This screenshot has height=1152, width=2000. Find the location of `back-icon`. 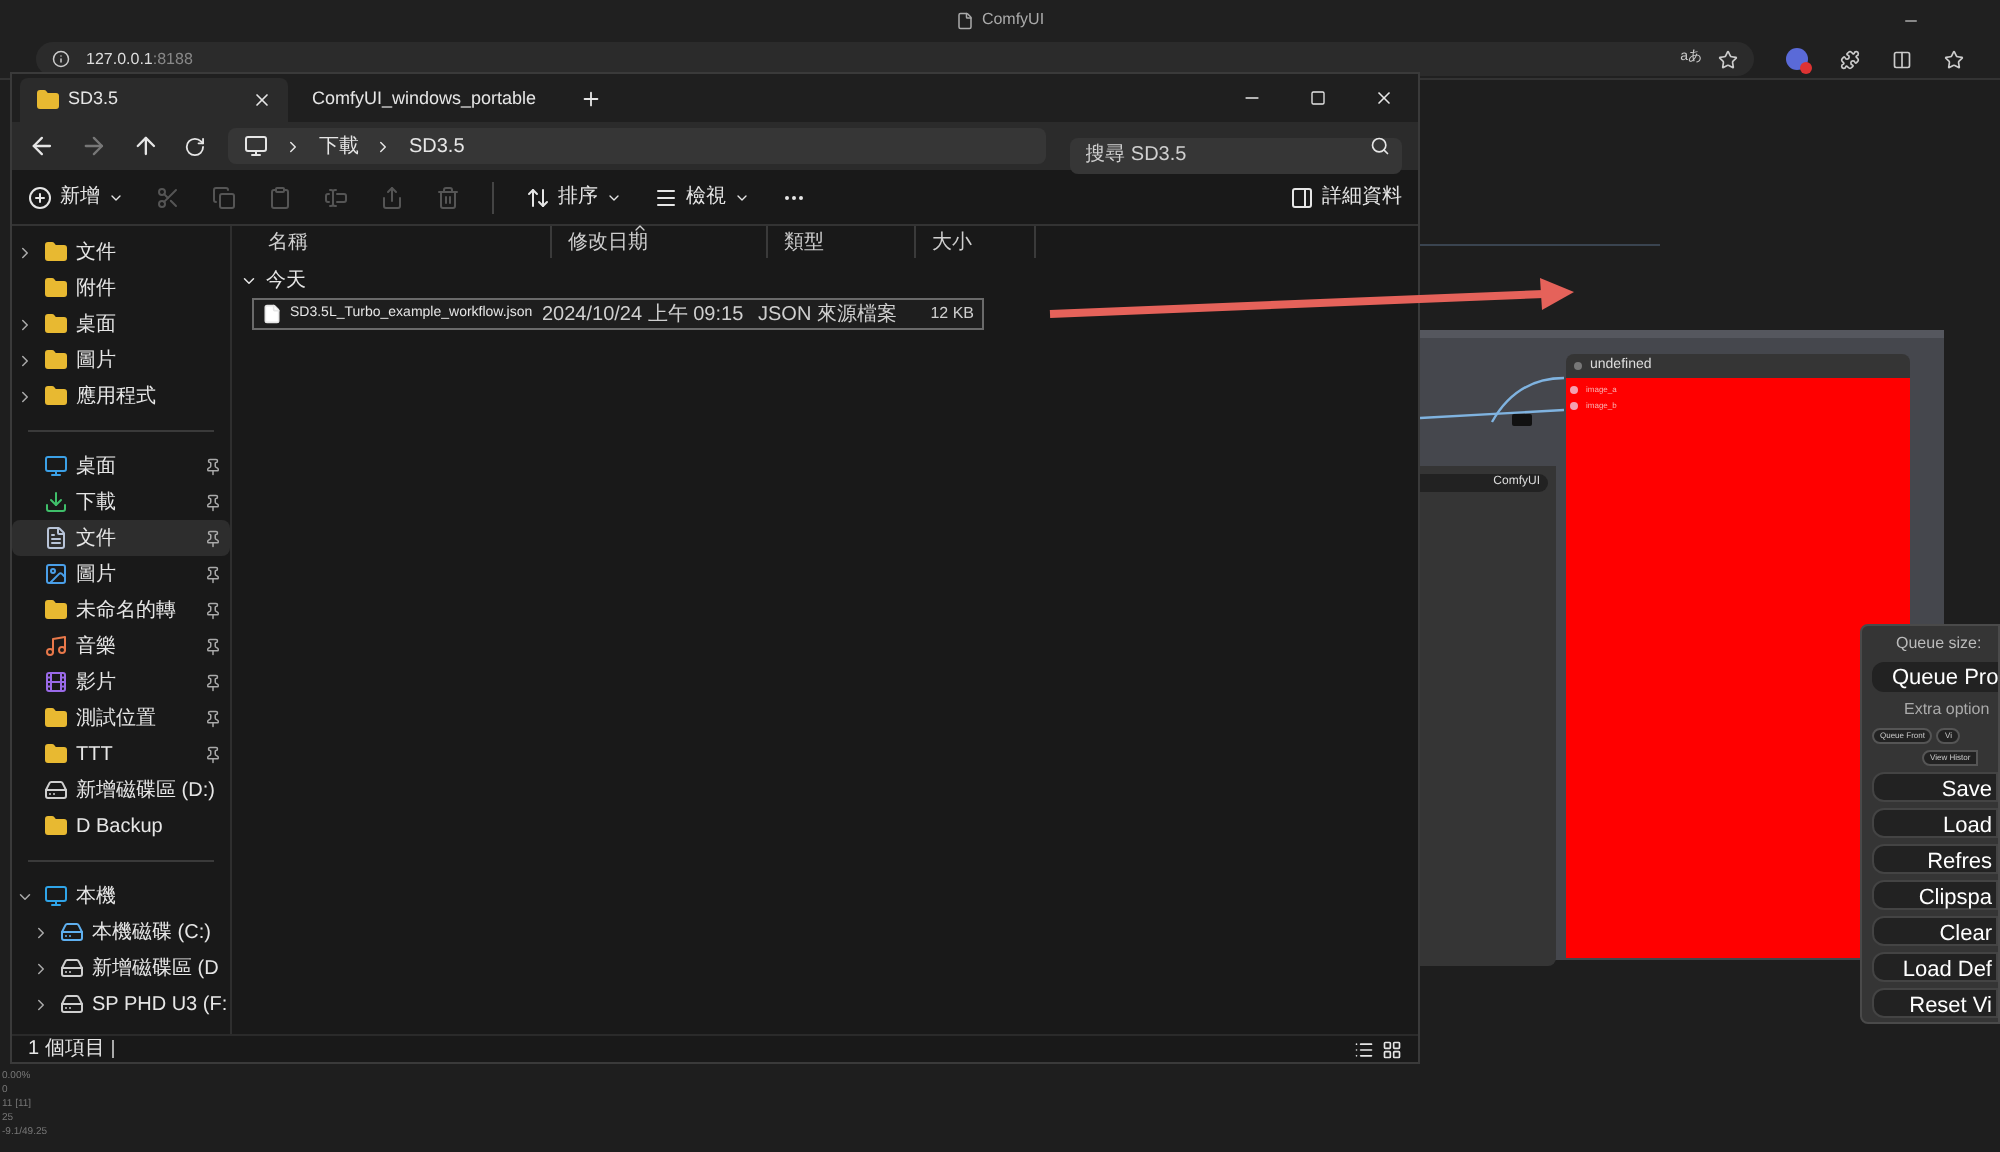

back-icon is located at coordinates (42, 146).